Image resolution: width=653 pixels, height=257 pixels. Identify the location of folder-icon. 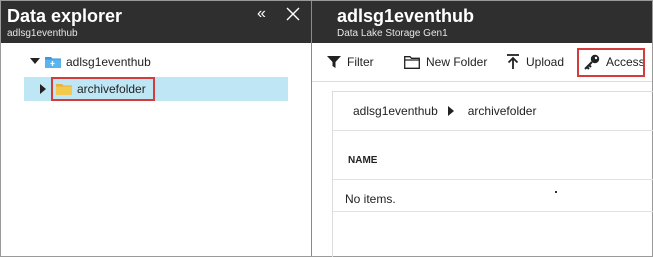
(64, 89).